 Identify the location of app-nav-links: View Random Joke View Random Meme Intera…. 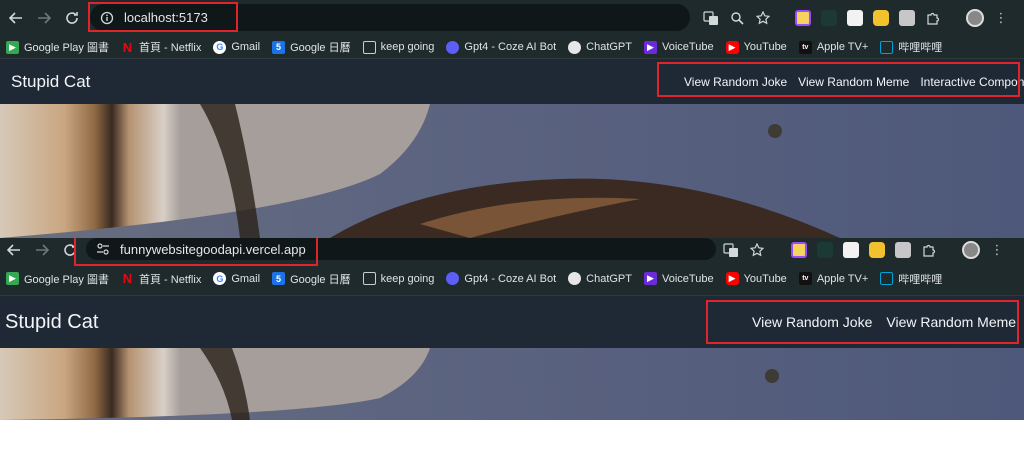
(854, 81).